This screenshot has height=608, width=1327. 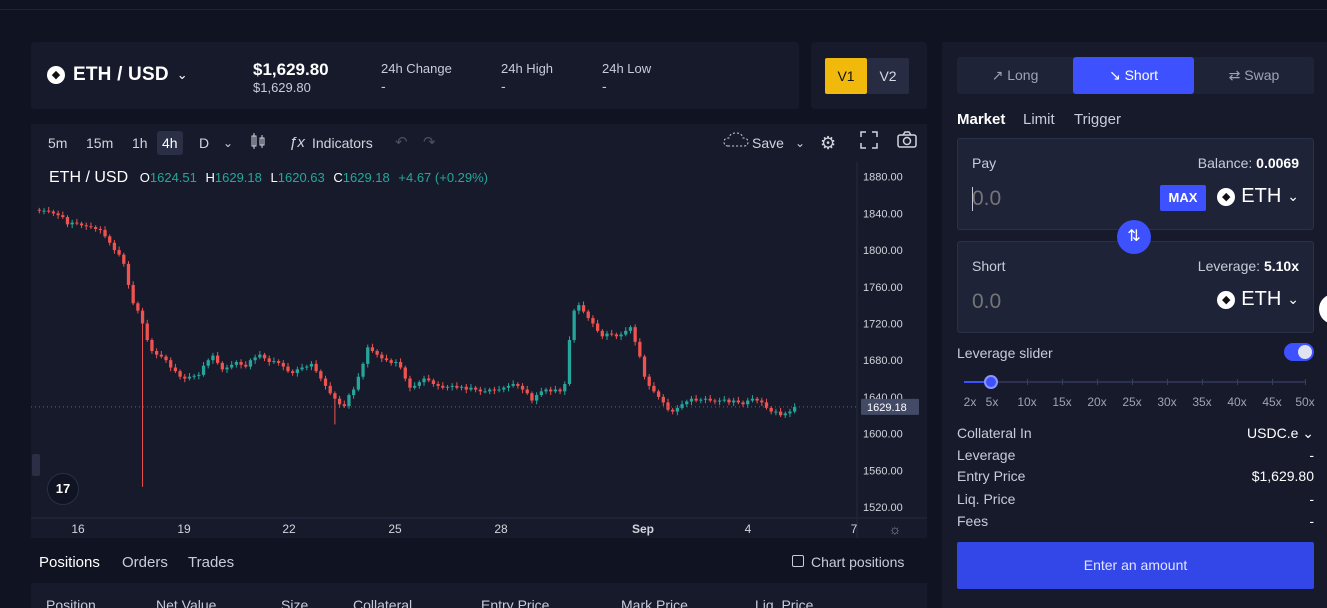 I want to click on short-amount-input, so click(x=1047, y=302).